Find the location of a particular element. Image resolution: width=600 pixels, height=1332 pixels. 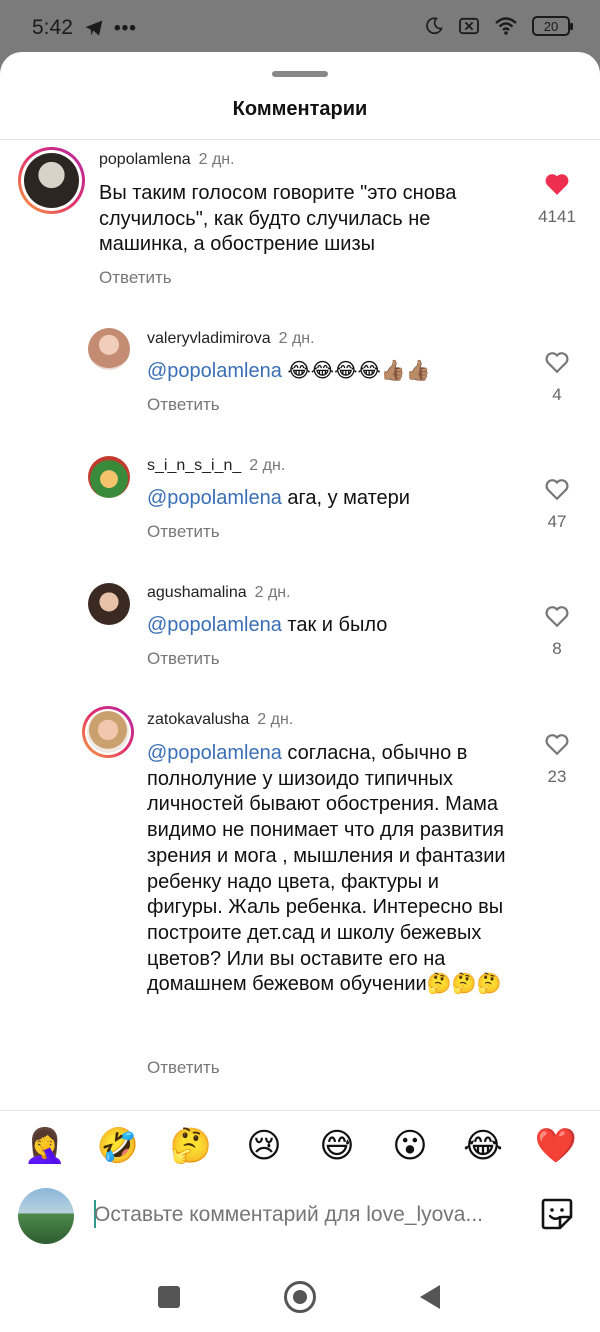

like-count: 4141 is located at coordinates (557, 216).